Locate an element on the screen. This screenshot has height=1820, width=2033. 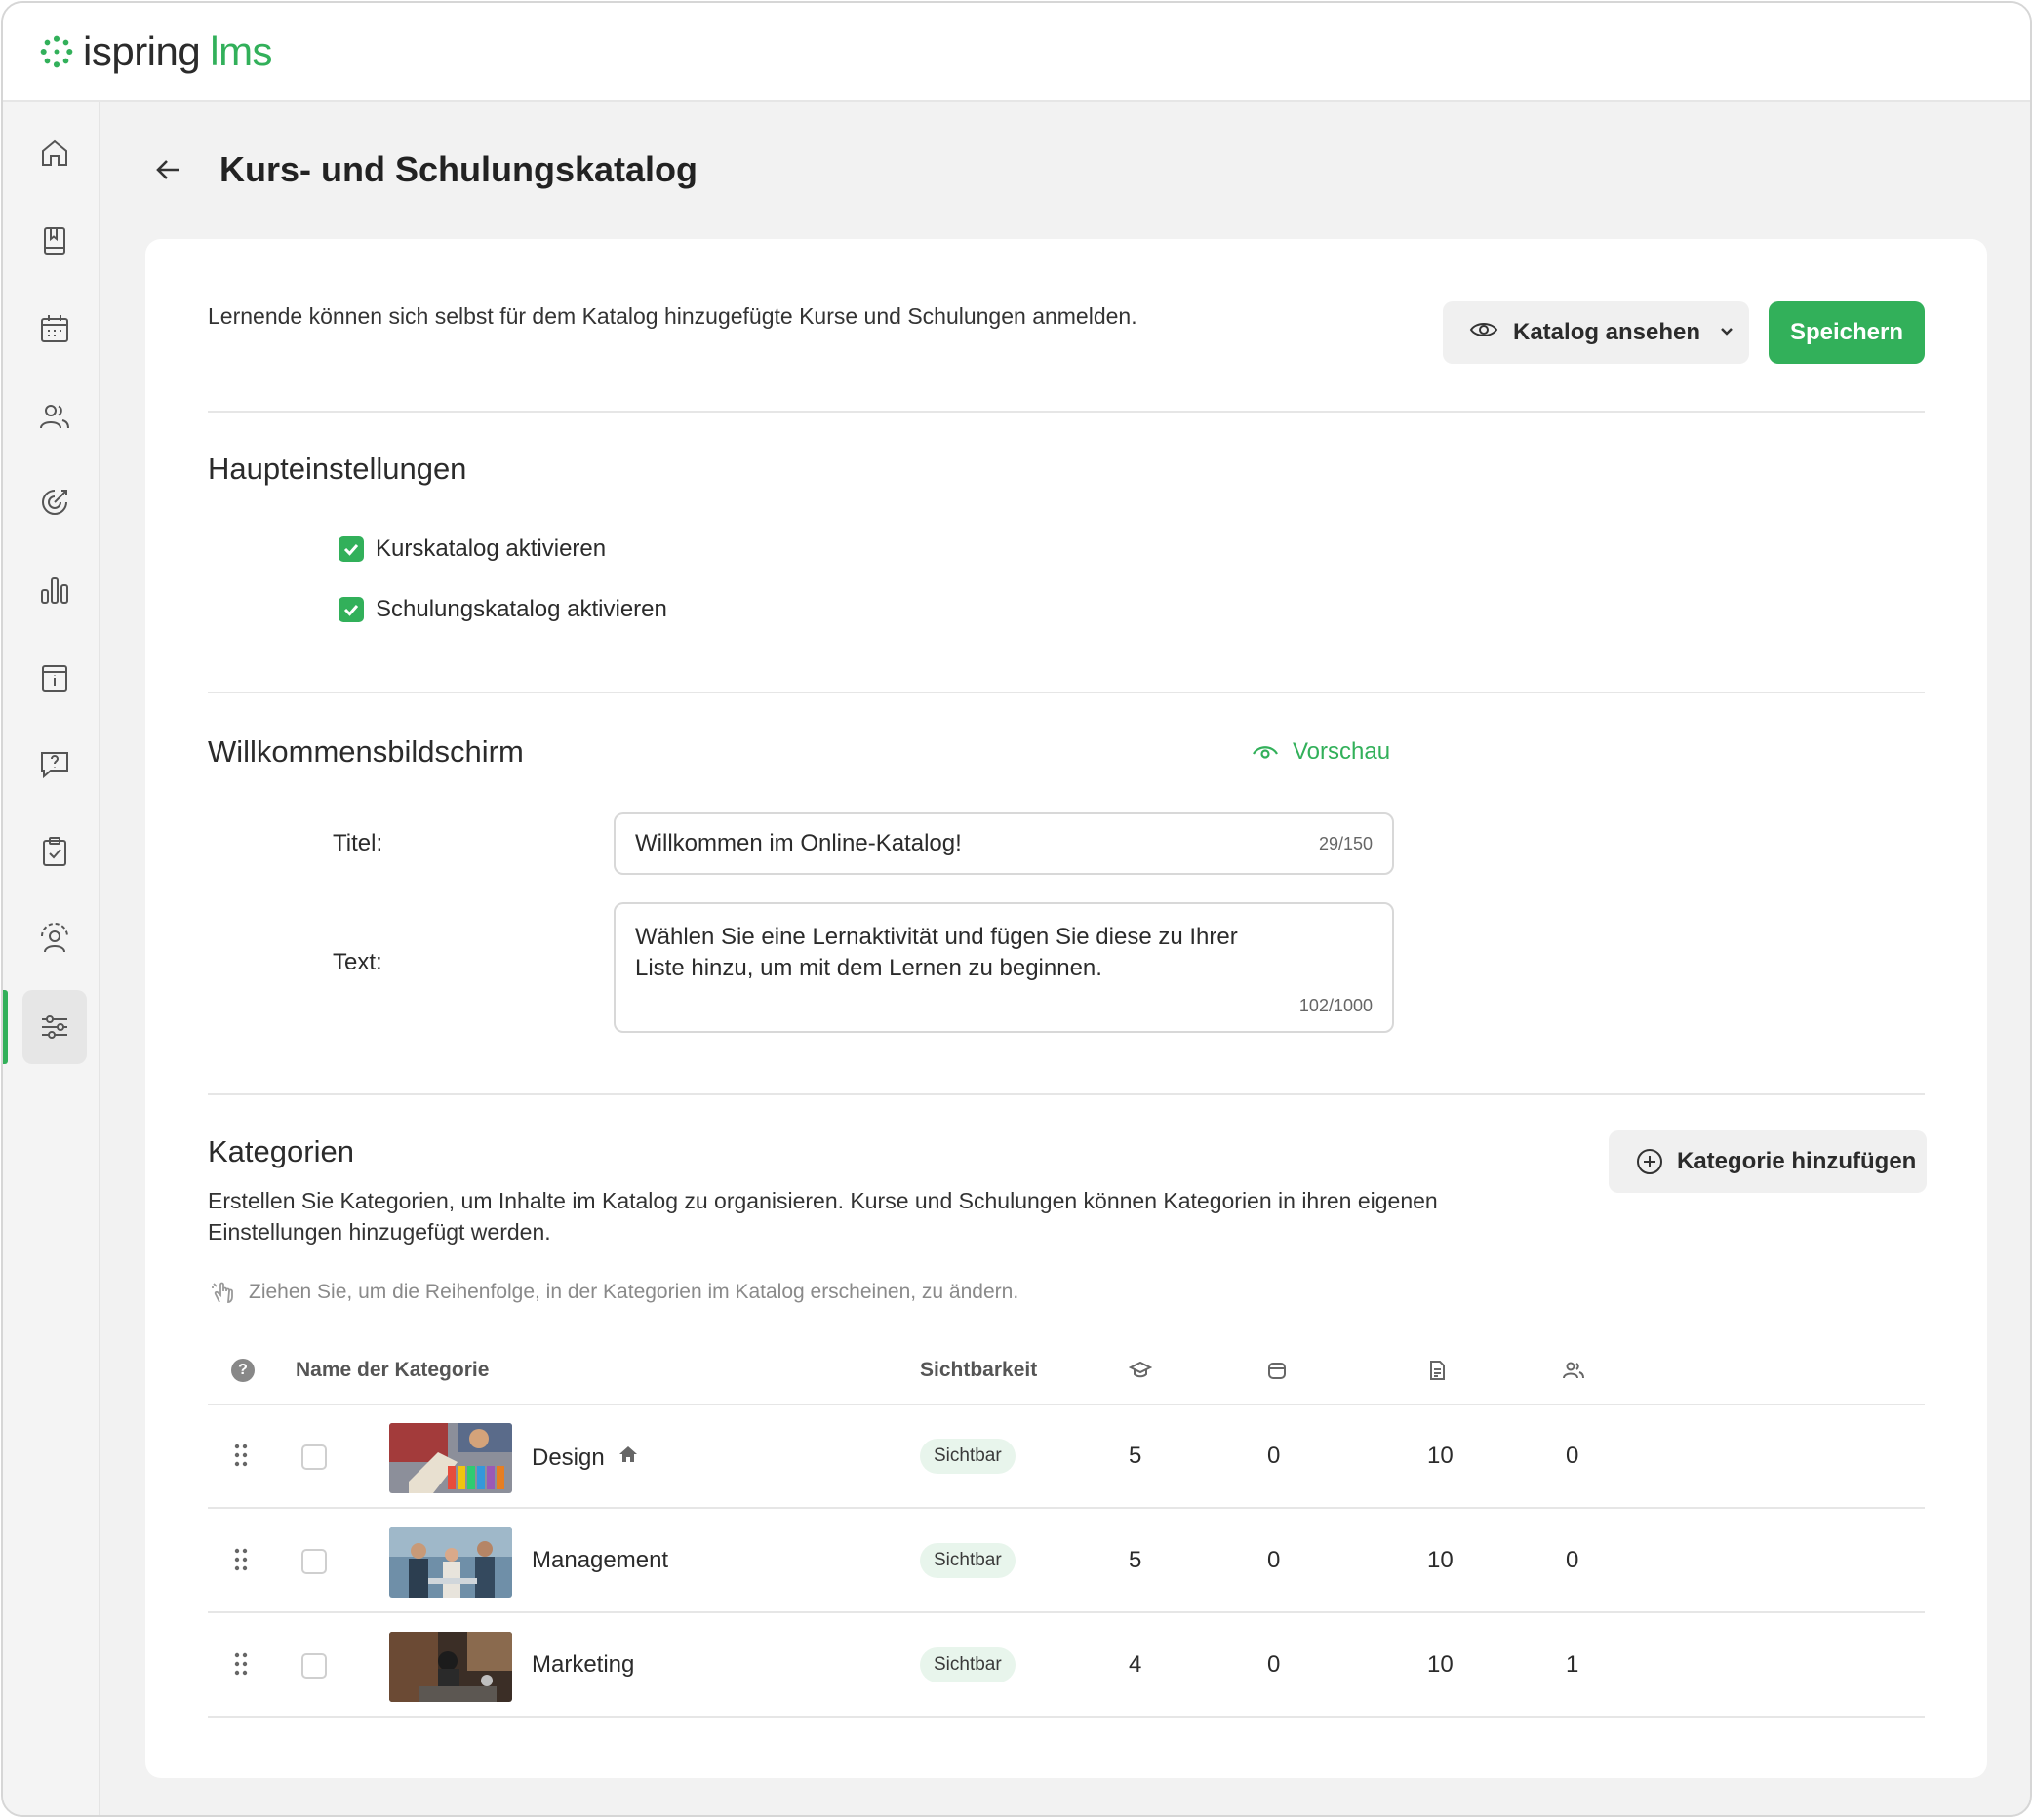
column-header-name: Name der Kategorie is located at coordinates (393, 1370).